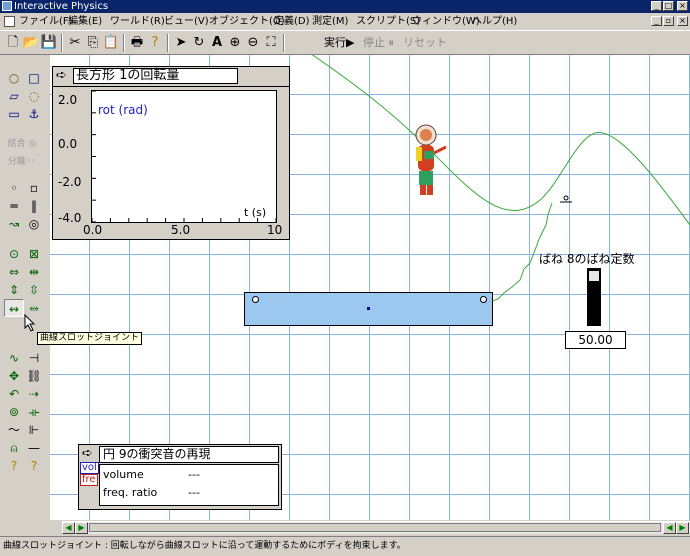 This screenshot has height=556, width=690. I want to click on paste-icon: 📋, so click(111, 42).